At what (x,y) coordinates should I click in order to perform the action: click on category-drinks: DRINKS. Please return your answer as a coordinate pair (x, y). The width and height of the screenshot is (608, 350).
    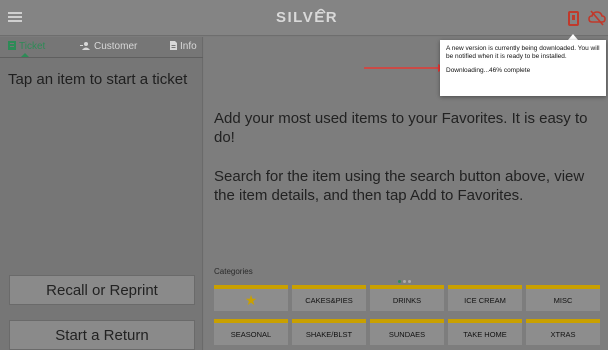
    Looking at the image, I should click on (407, 298).